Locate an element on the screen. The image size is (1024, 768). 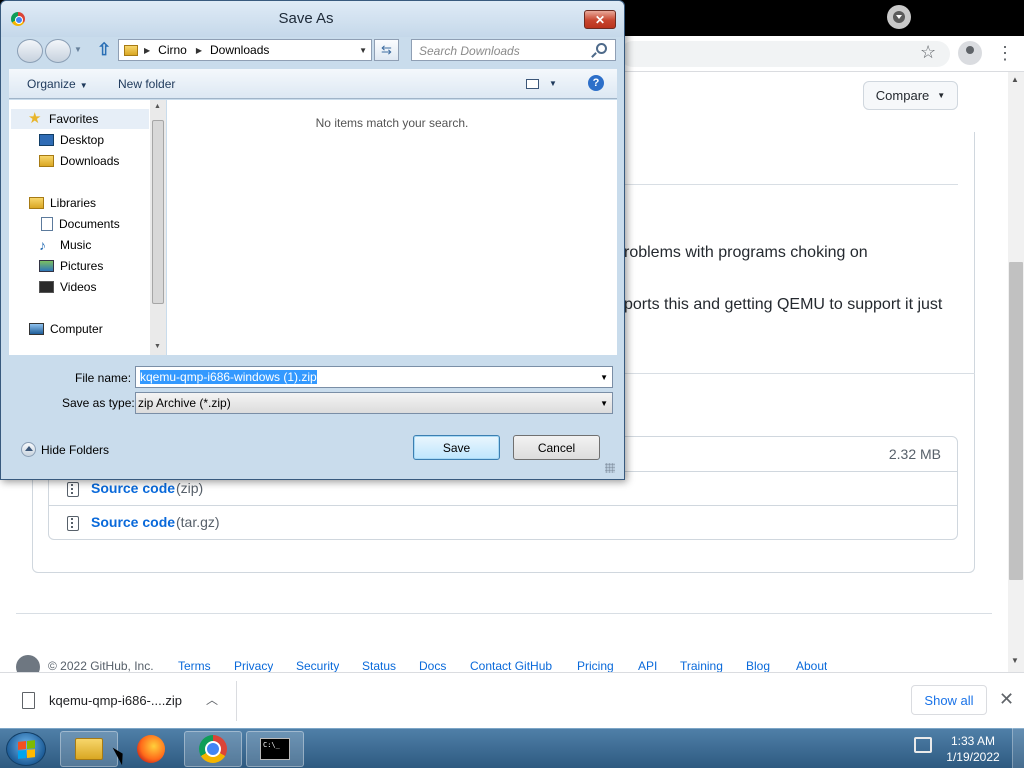
breadcrumb-item-cirno: Cirno is located at coordinates (172, 50).